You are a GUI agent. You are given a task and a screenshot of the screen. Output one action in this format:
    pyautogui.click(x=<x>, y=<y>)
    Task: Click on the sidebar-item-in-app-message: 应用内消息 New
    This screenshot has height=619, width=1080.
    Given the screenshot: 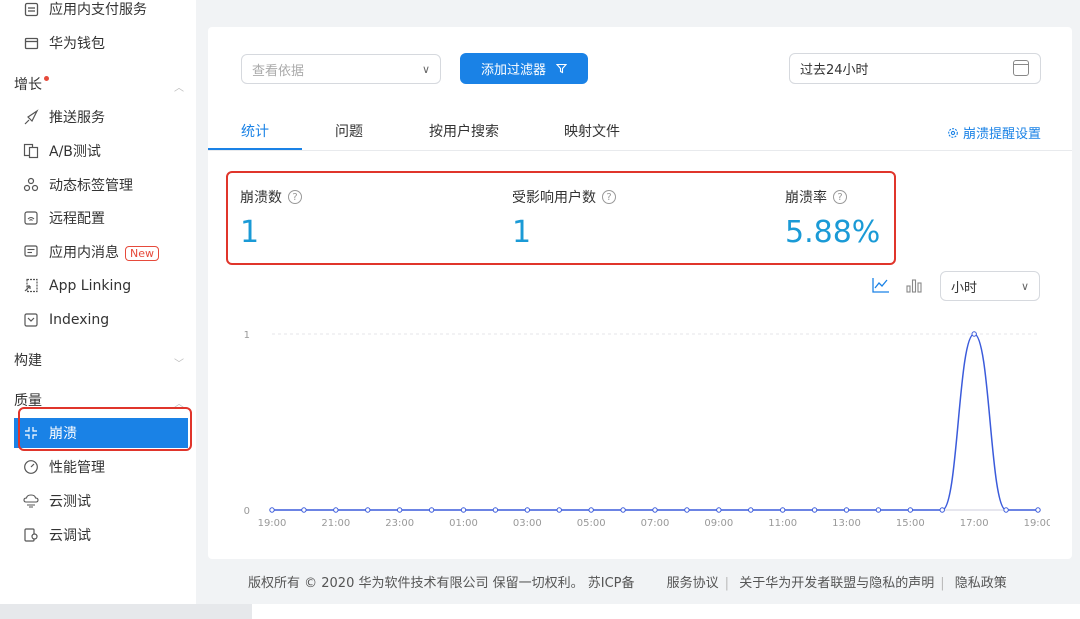 What is the action you would take?
    pyautogui.click(x=98, y=252)
    